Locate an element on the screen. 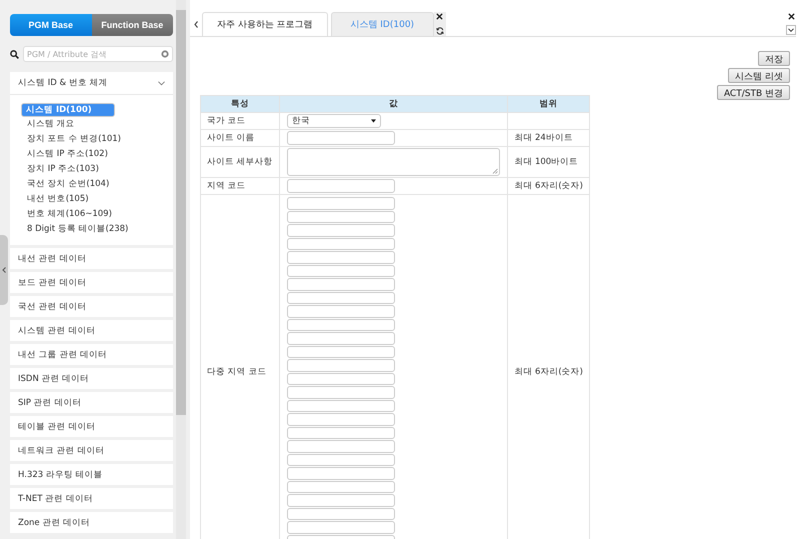  accordion-header: 보드 관련 데이터 is located at coordinates (91, 282).